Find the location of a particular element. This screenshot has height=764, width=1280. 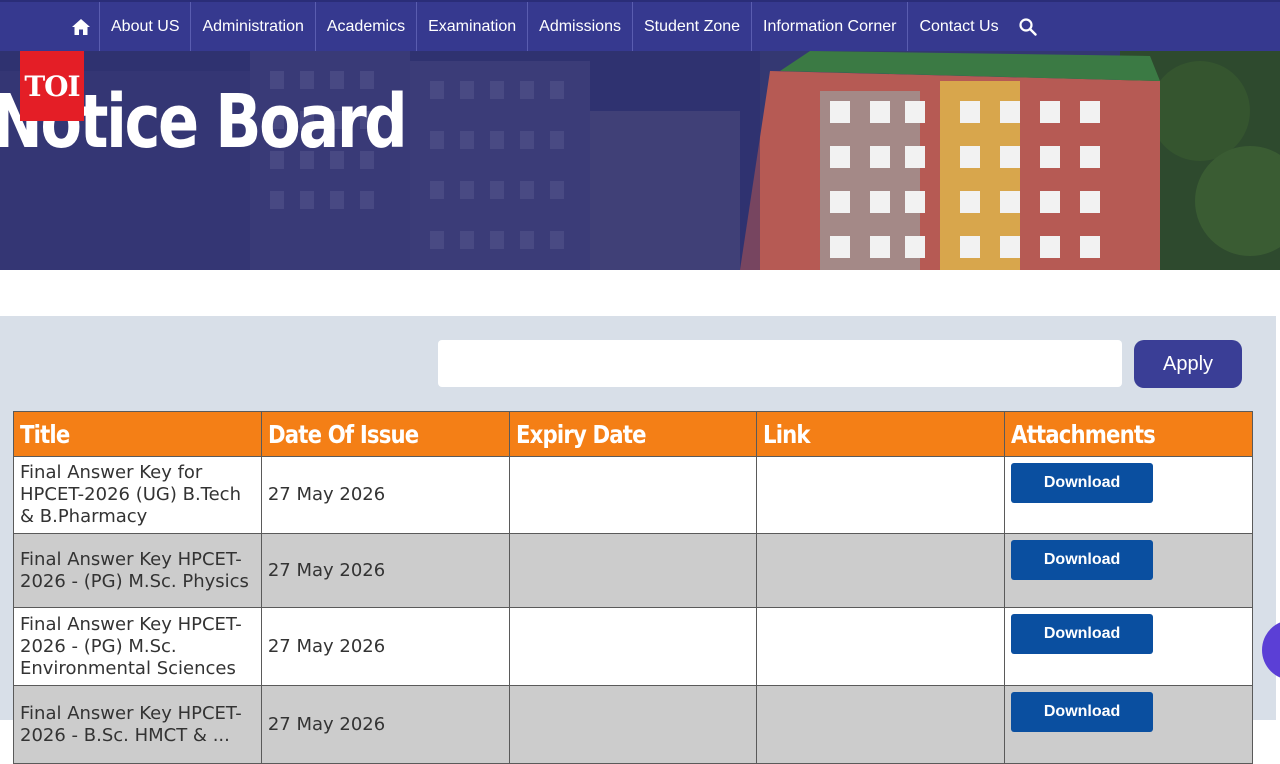

search-button is located at coordinates (1028, 26).